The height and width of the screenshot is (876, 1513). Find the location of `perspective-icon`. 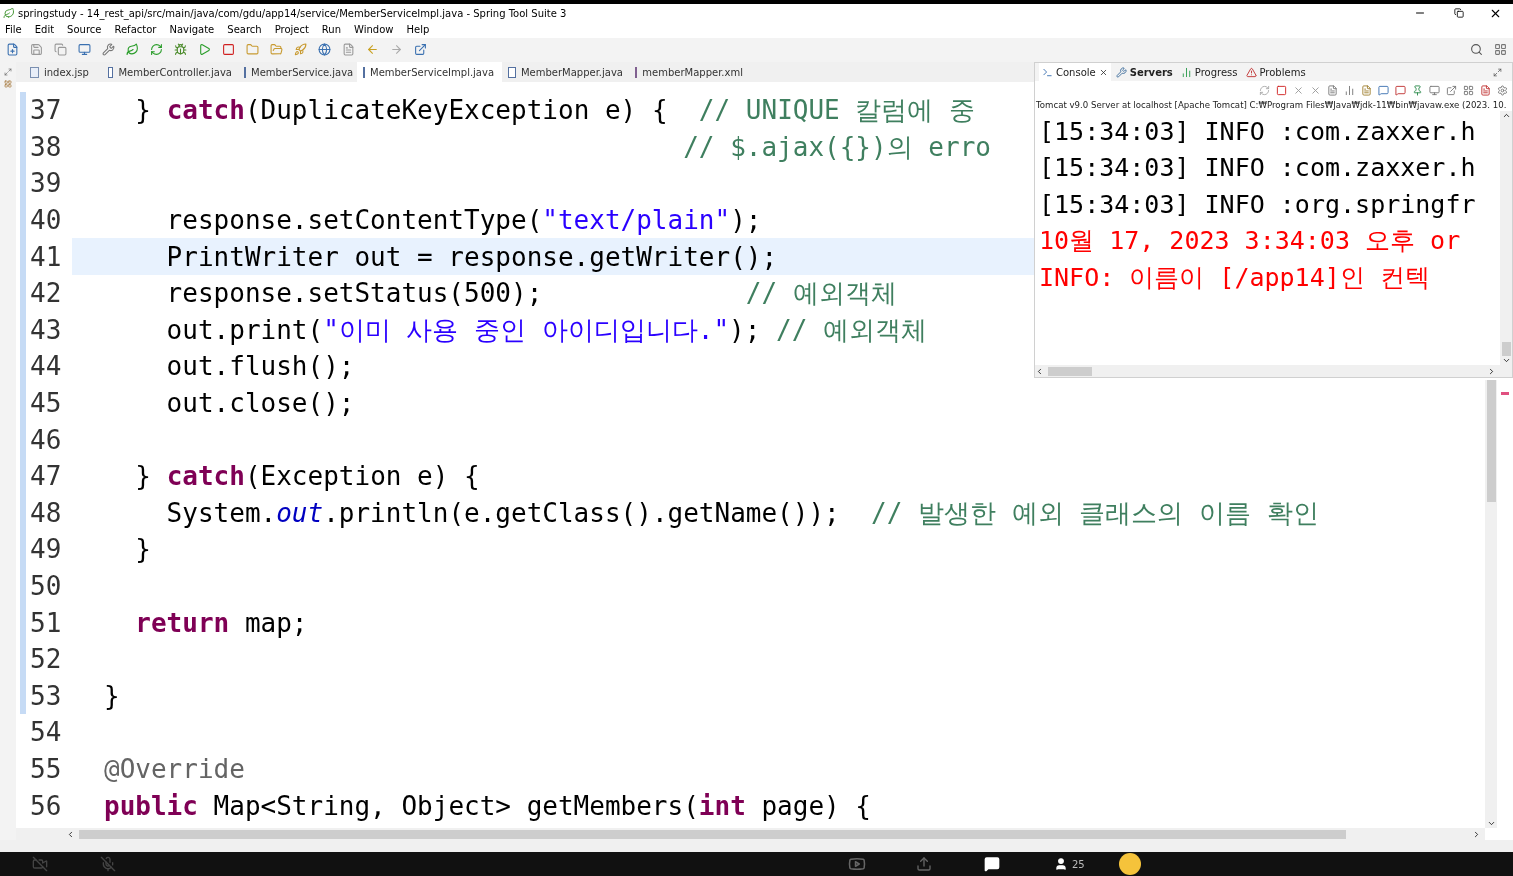

perspective-icon is located at coordinates (1500, 49).